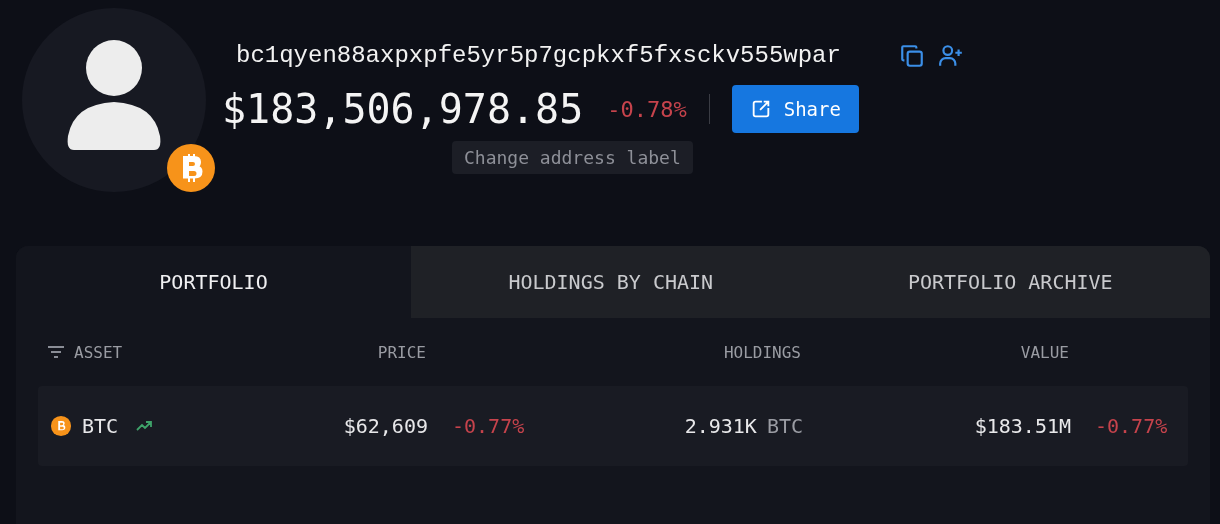  What do you see at coordinates (538, 55) in the screenshot?
I see `wallet-address: bc1qyen88axpxpfe5yr5p7gcpkxf5fxsckv555wpar` at bounding box center [538, 55].